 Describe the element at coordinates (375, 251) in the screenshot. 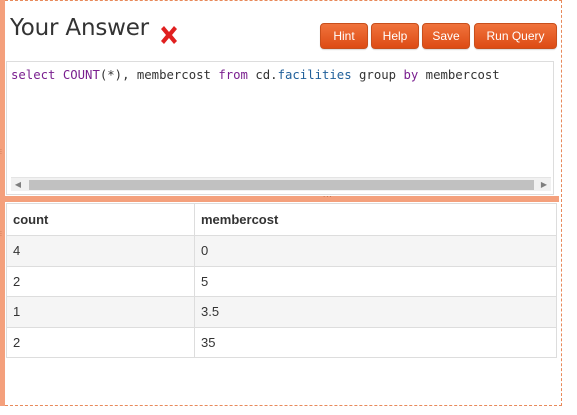

I see `table-cell: 0` at that location.